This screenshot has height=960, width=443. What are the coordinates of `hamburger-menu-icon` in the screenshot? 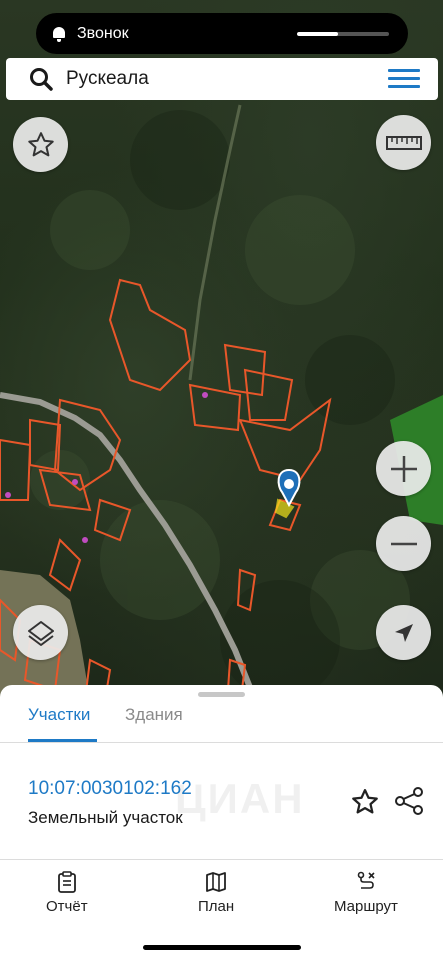 It's located at (404, 79).